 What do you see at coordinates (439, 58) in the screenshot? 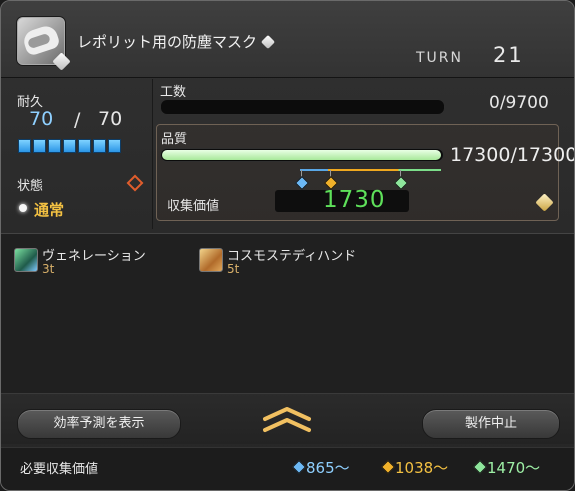
I see `turn-label: TURN` at bounding box center [439, 58].